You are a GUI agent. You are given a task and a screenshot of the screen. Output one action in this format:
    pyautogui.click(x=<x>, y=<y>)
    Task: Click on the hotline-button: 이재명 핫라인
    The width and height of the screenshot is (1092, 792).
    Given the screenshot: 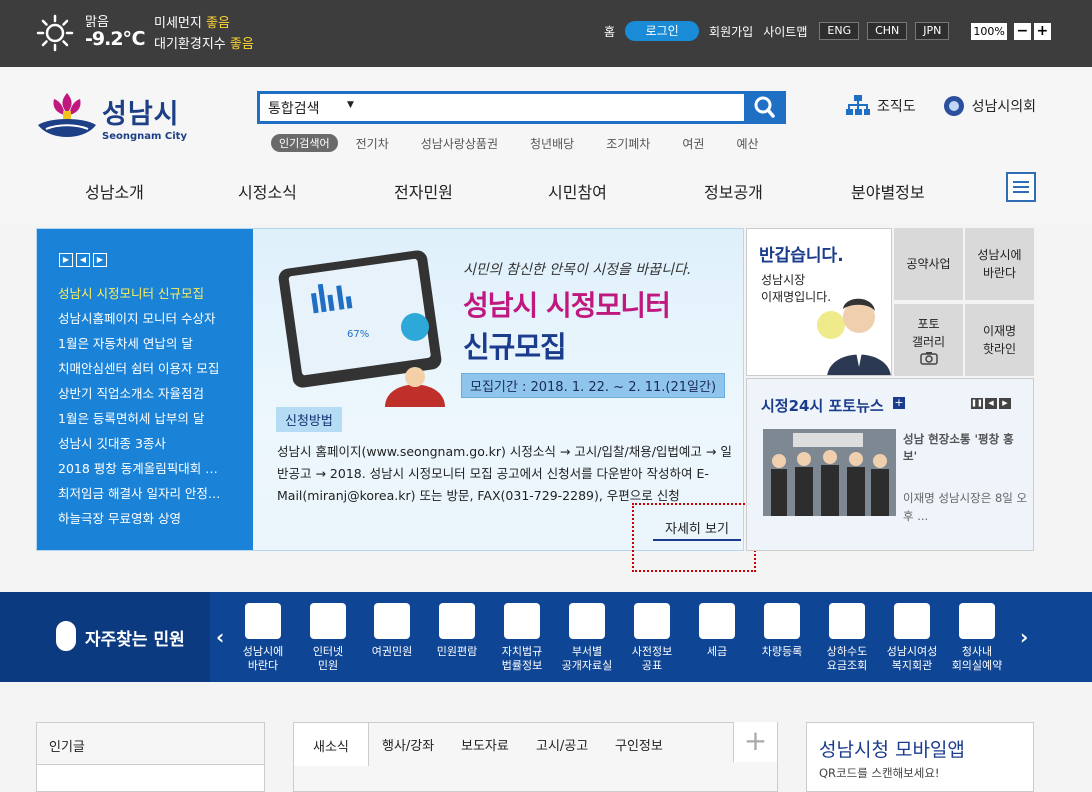 What is the action you would take?
    pyautogui.click(x=999, y=340)
    